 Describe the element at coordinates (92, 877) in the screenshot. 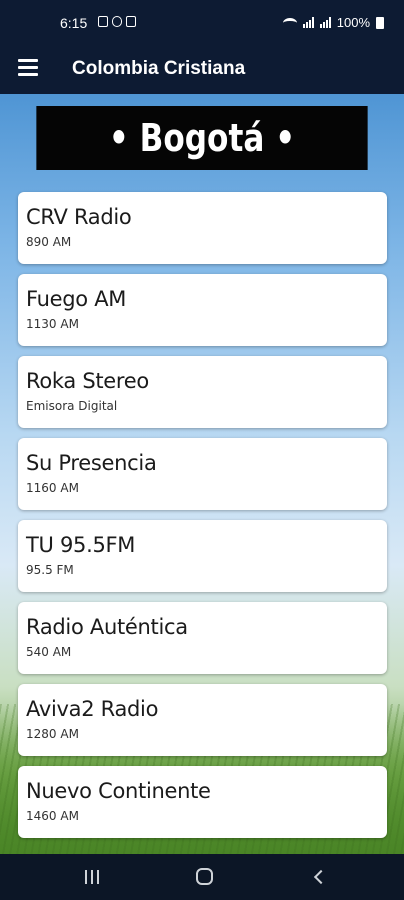

I see `recent-apps-icon` at that location.